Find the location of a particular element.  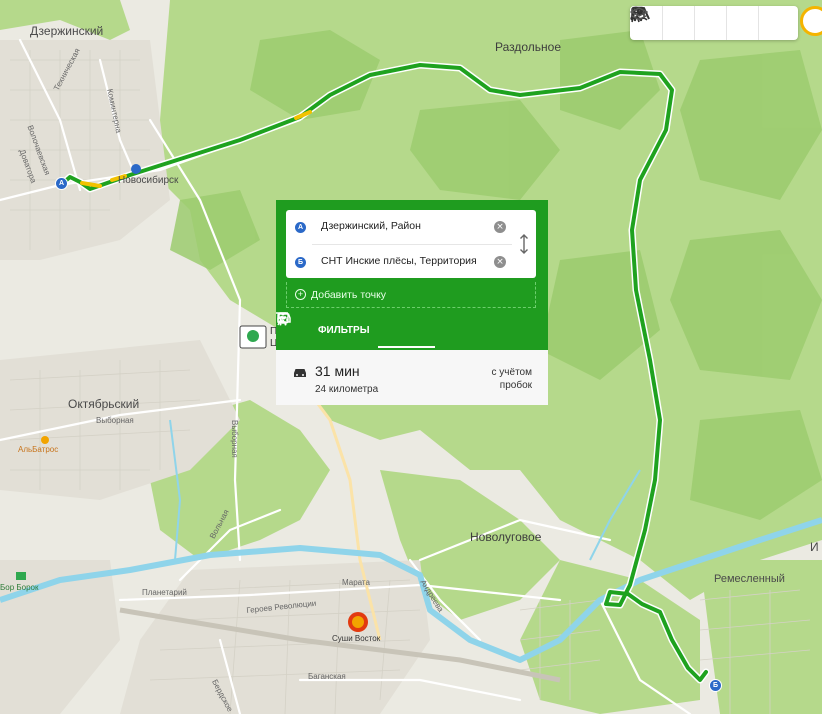

add-point-label: Добавить точку is located at coordinates (349, 294).